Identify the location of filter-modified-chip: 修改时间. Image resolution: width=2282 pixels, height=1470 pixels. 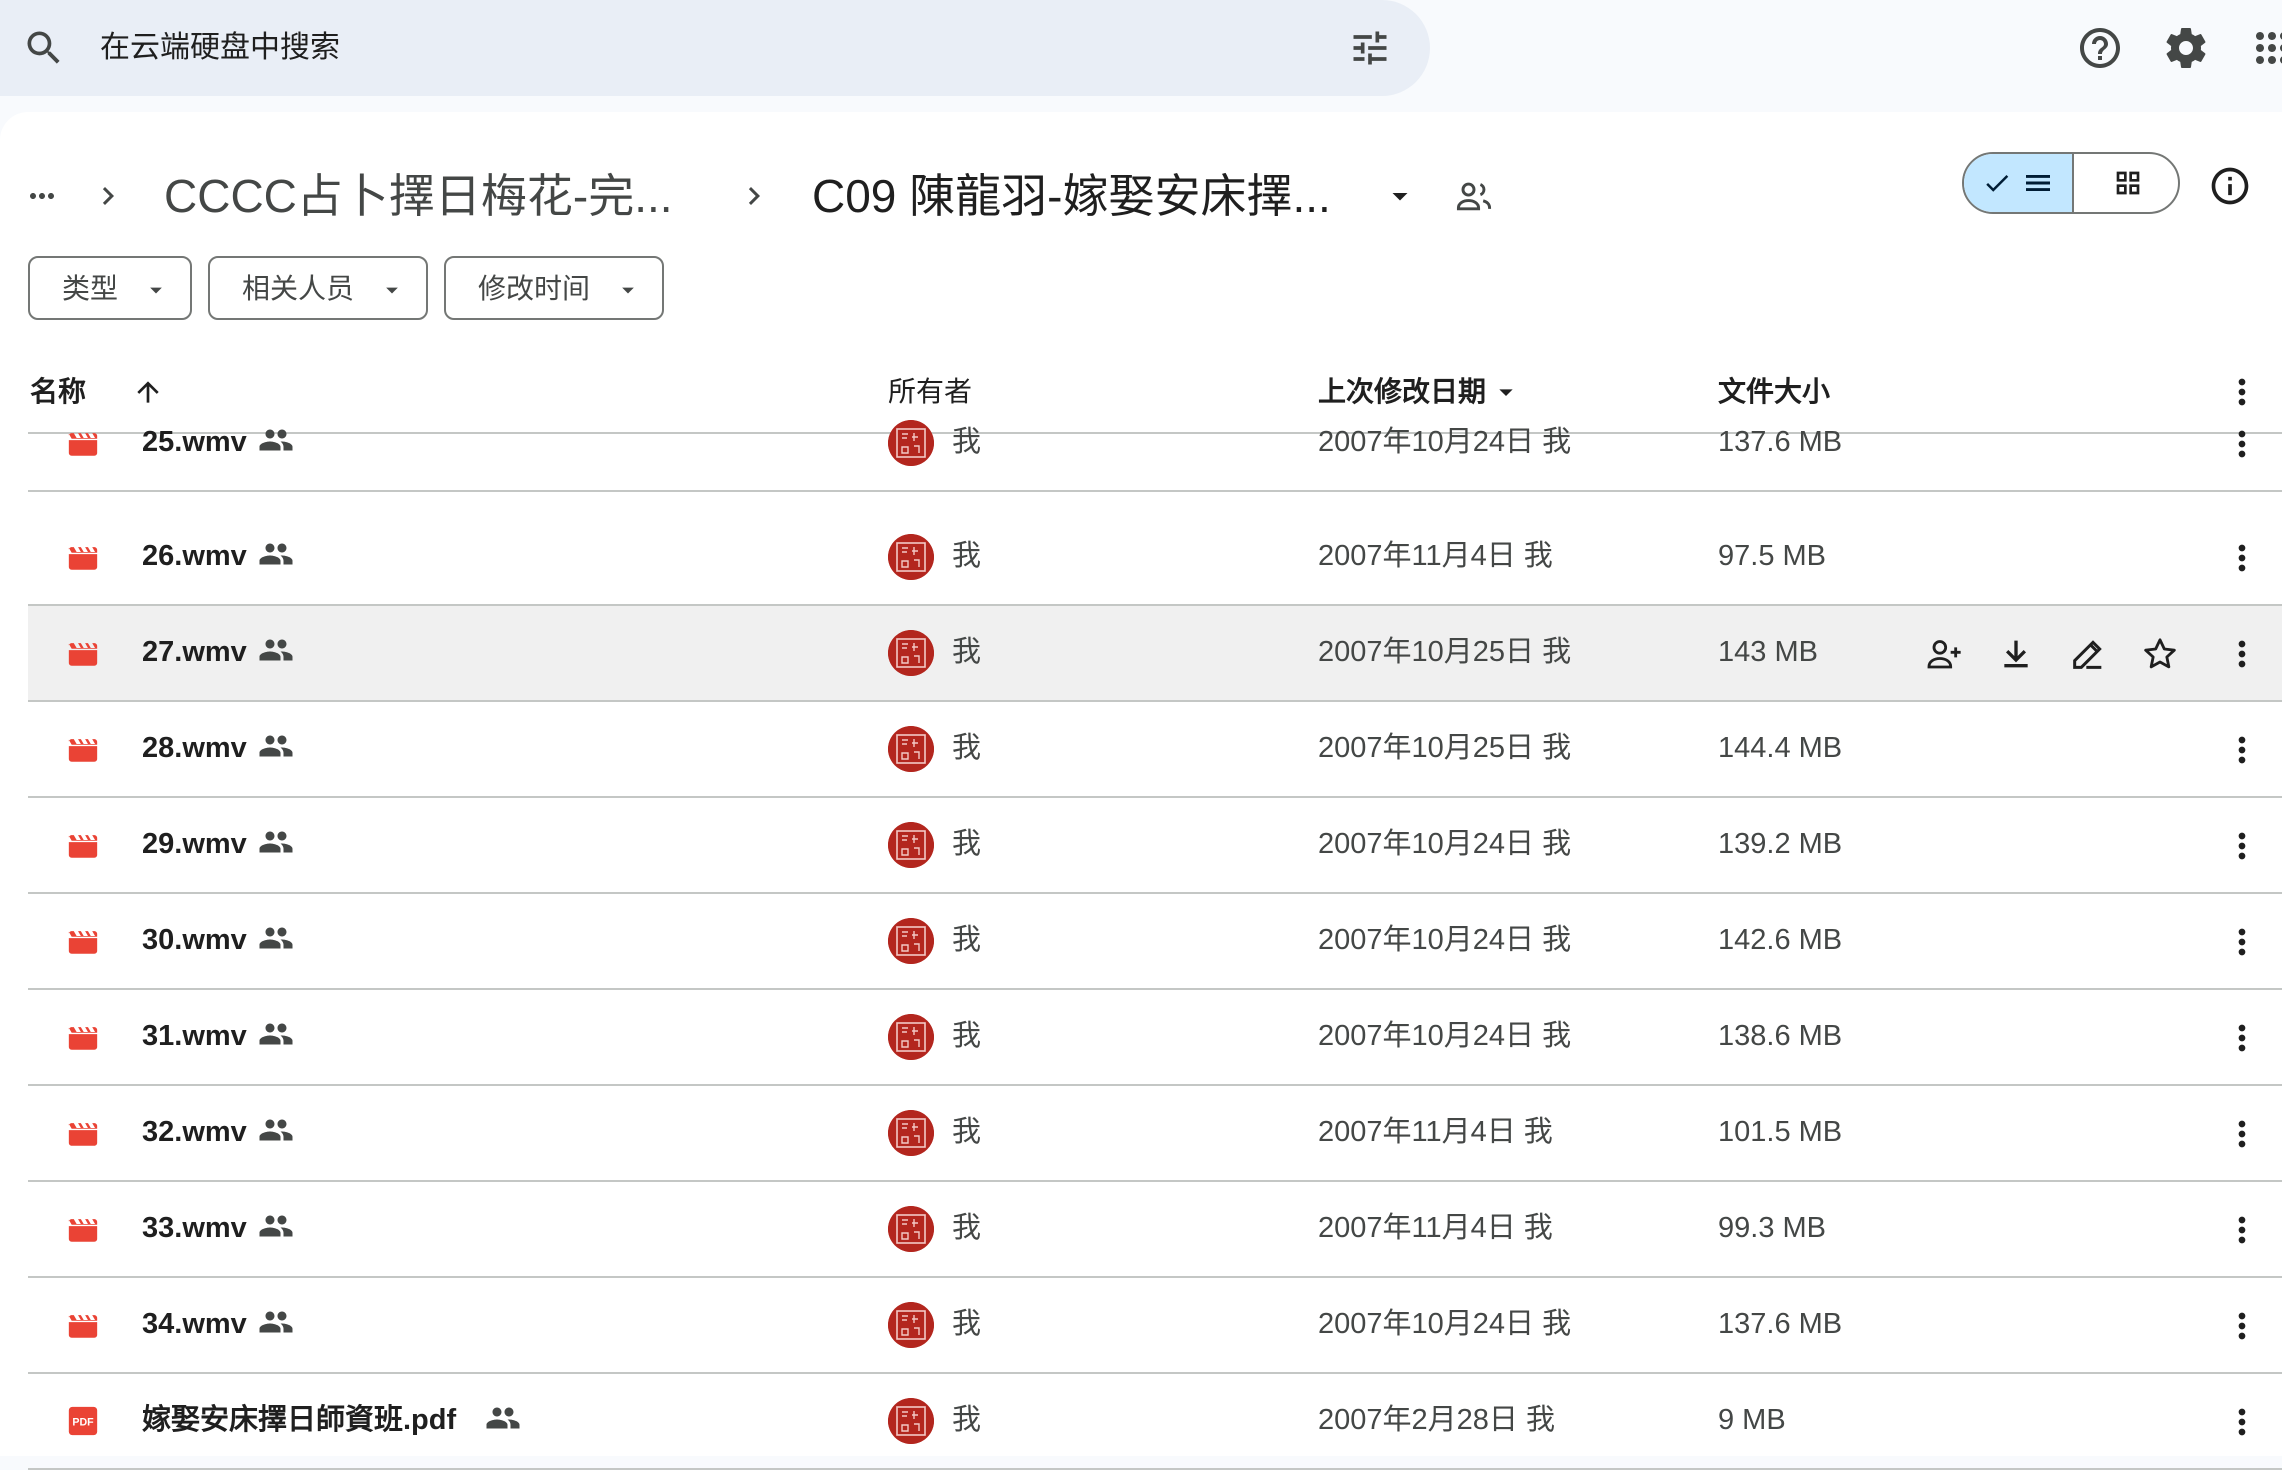
(554, 288).